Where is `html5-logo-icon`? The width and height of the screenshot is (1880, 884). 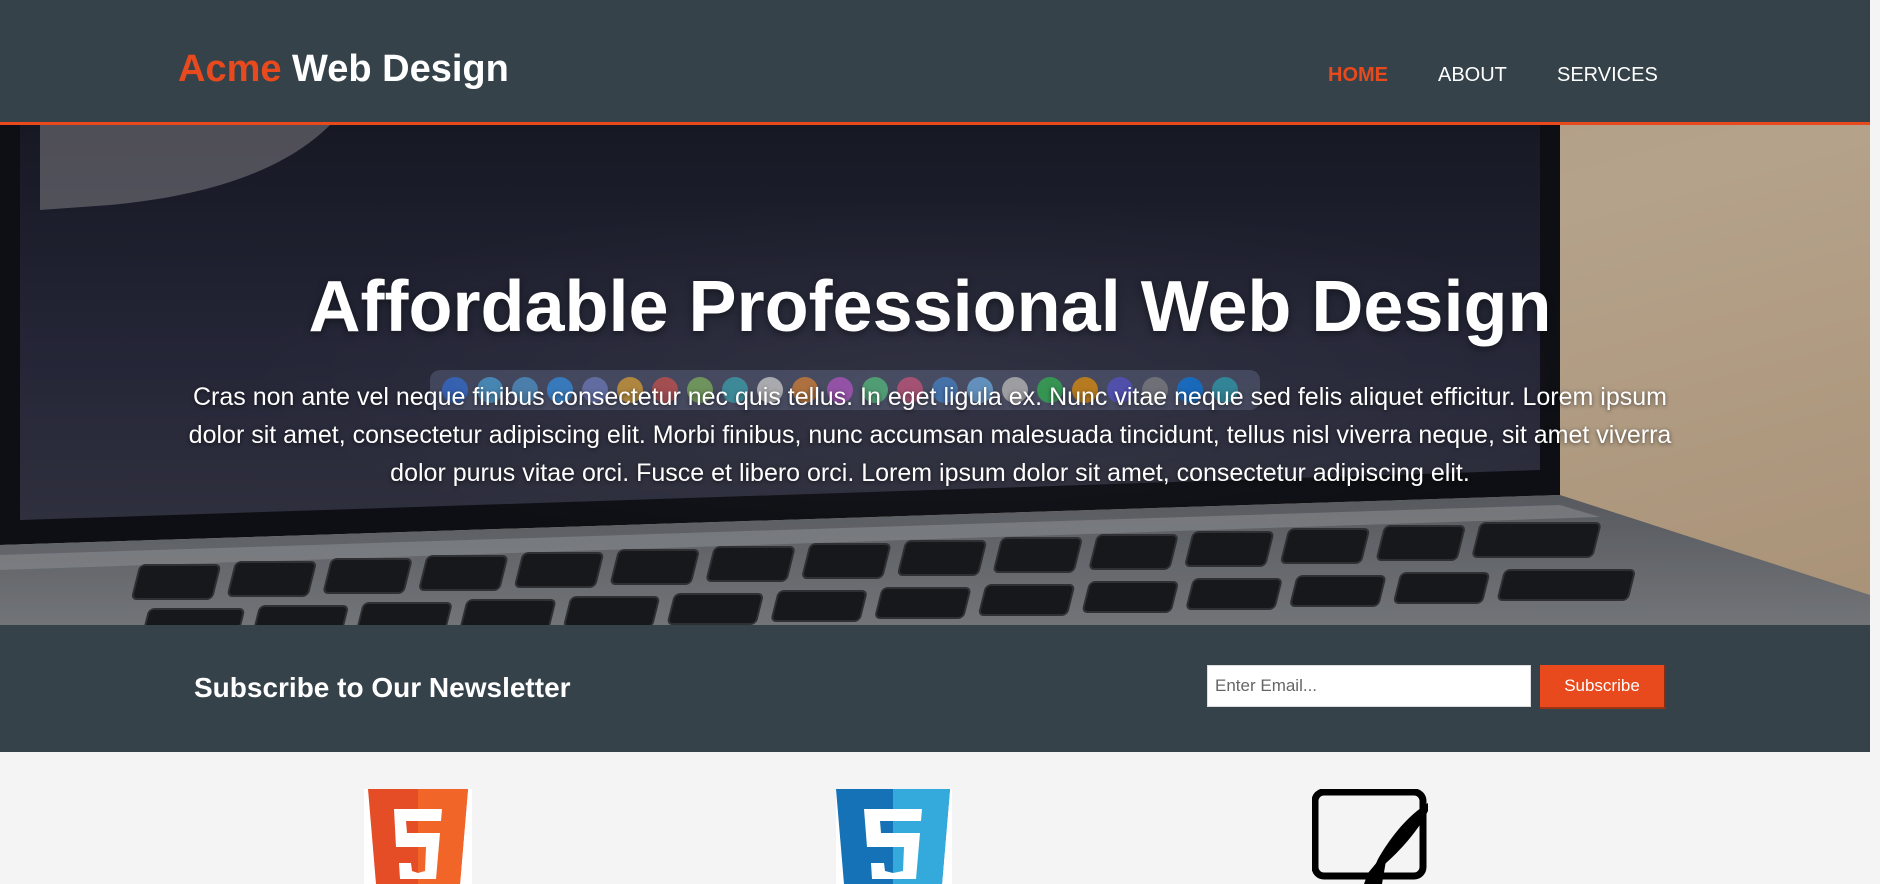 html5-logo-icon is located at coordinates (418, 836).